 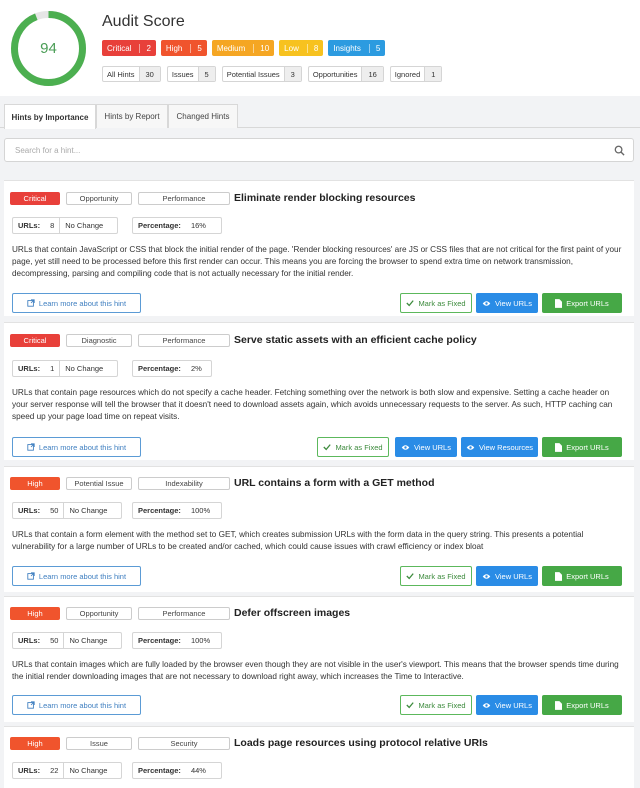 I want to click on filter-count: 3, so click(x=292, y=74).